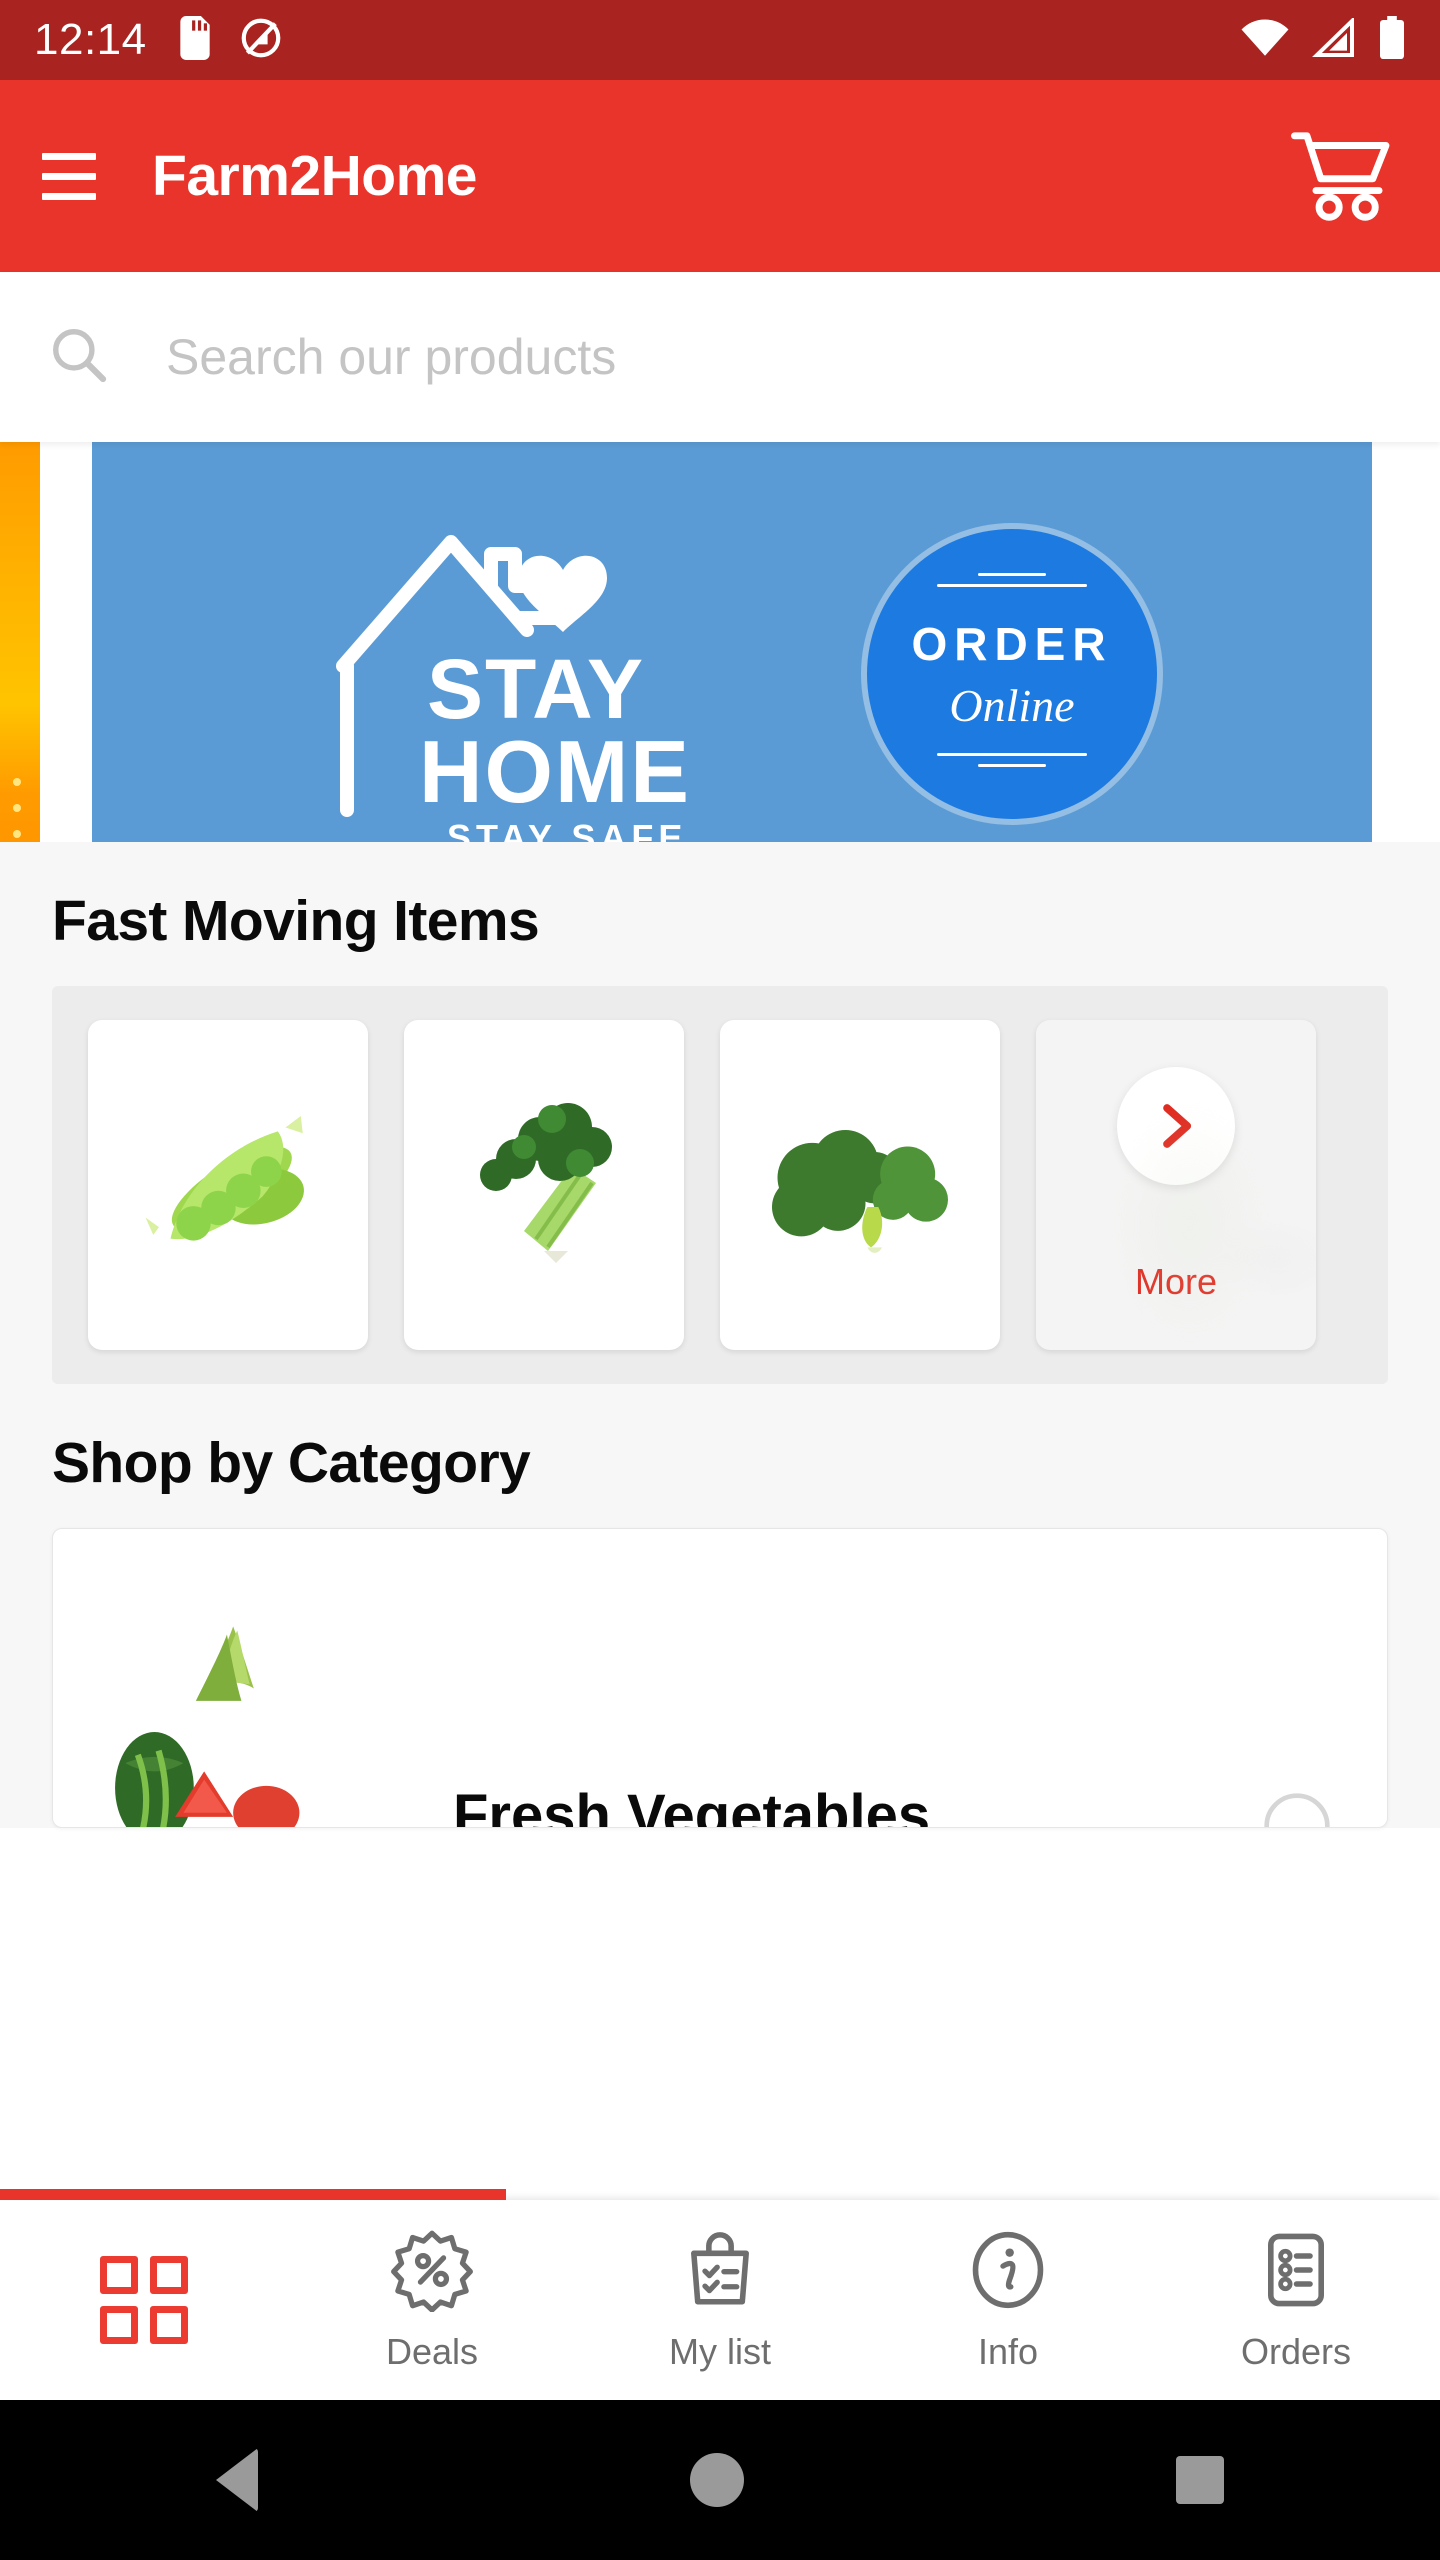  I want to click on product-tile-celery, so click(544, 1185).